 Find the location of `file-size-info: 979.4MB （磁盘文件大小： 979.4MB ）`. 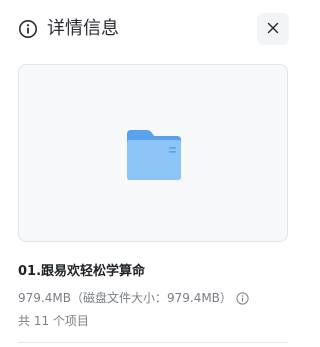

file-size-info: 979.4MB （磁盘文件大小： 979.4MB ） is located at coordinates (133, 298).